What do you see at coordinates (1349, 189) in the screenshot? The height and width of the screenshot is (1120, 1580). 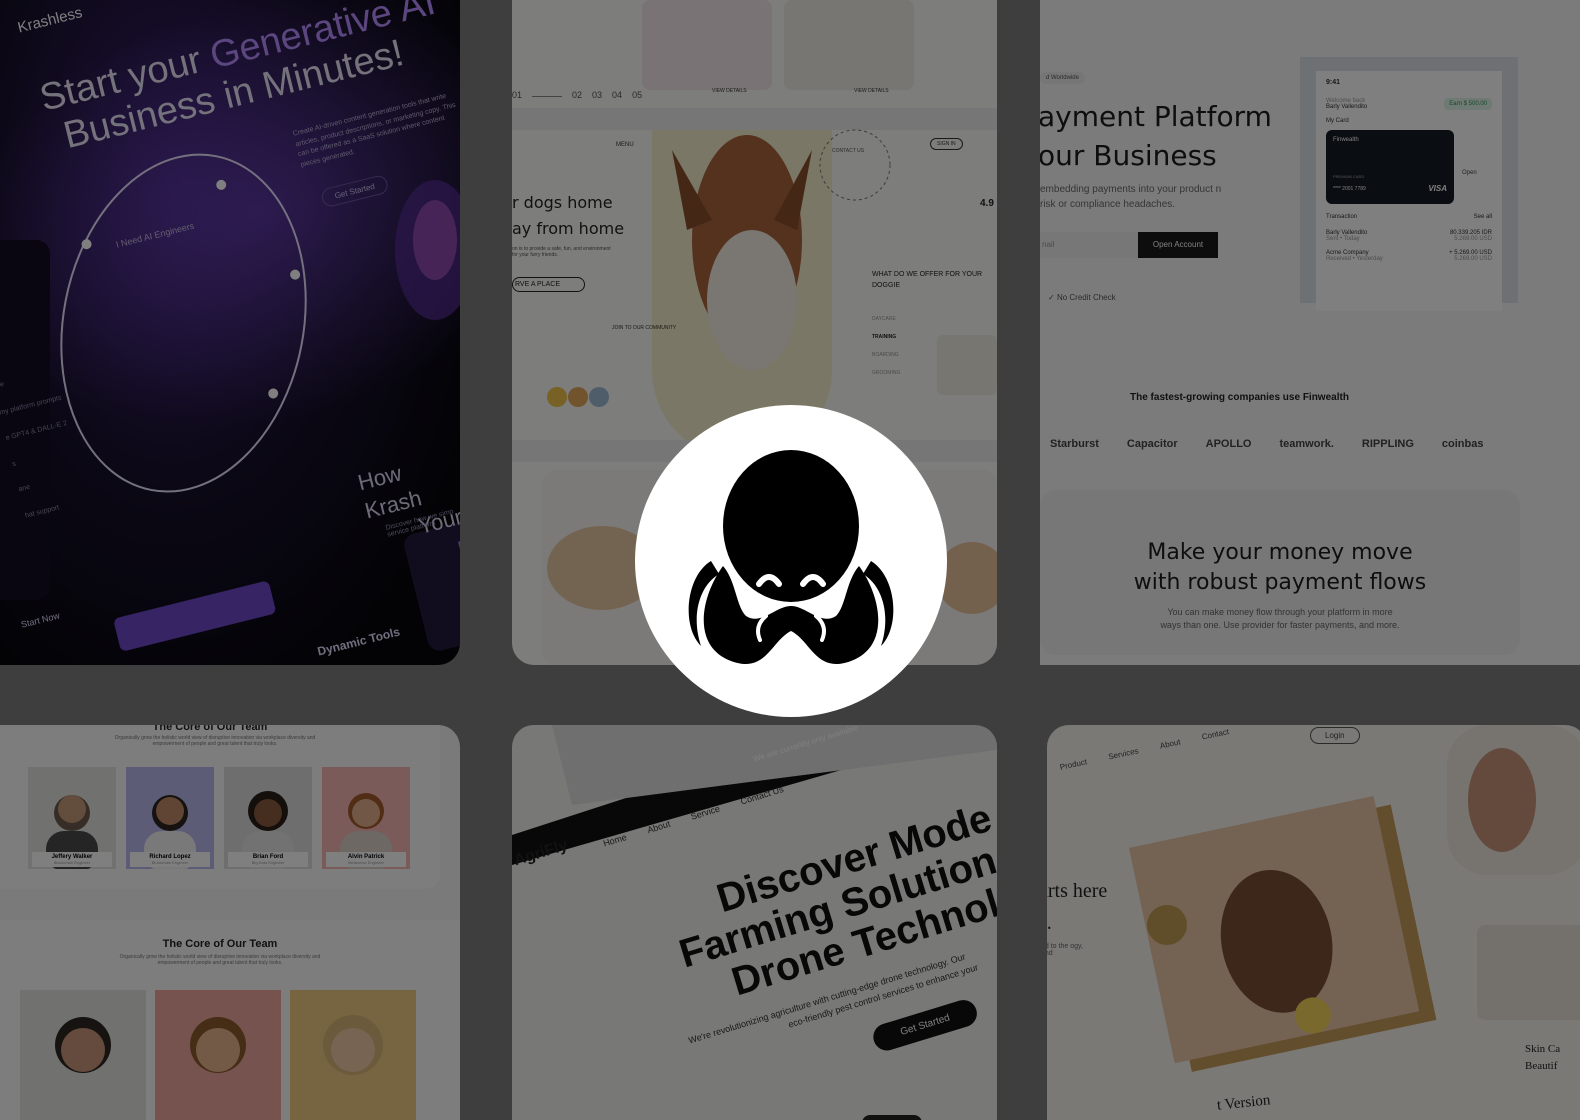 I see `phone-card-number: **** 2001 7789` at bounding box center [1349, 189].